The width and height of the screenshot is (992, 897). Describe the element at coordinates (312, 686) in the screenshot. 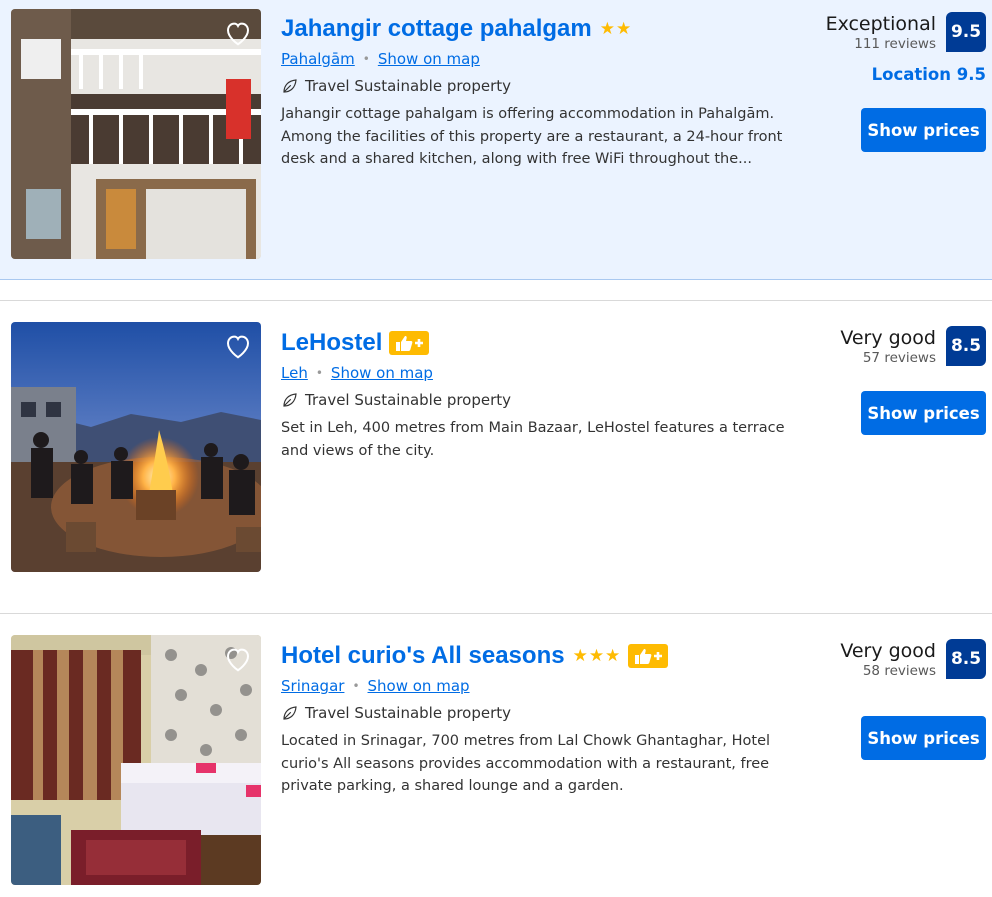

I see `location-link: Srinagar` at that location.